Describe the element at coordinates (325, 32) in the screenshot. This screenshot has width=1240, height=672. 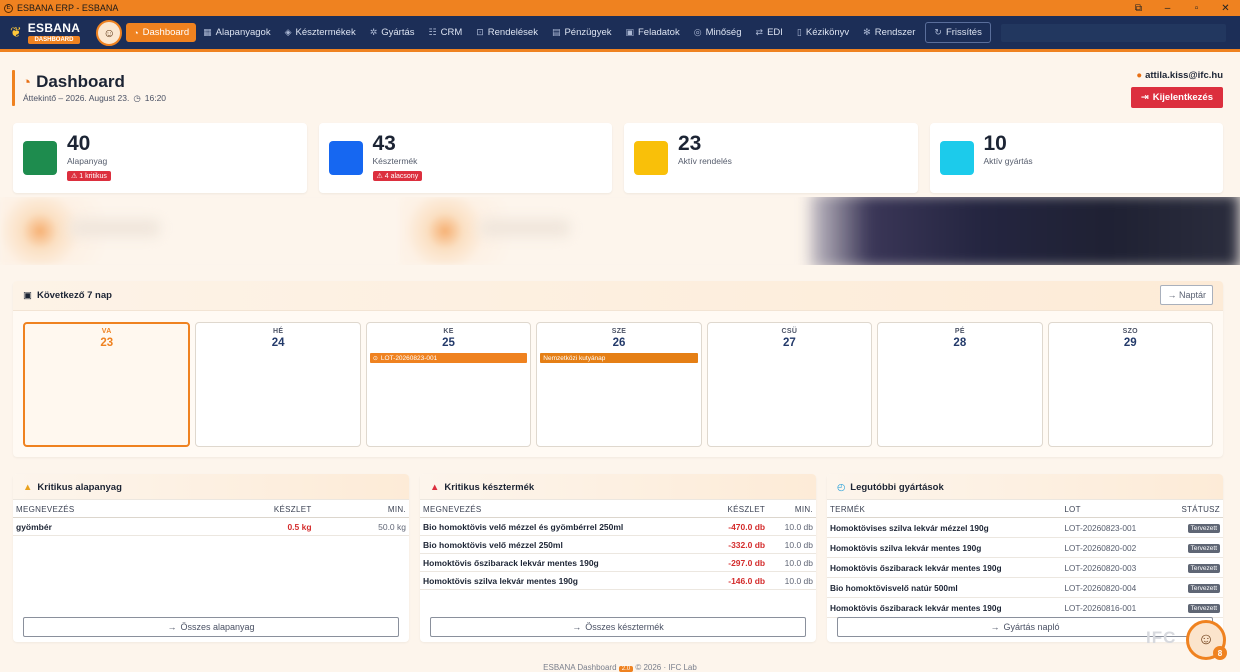
I see `nav-label: Késztermékek` at that location.